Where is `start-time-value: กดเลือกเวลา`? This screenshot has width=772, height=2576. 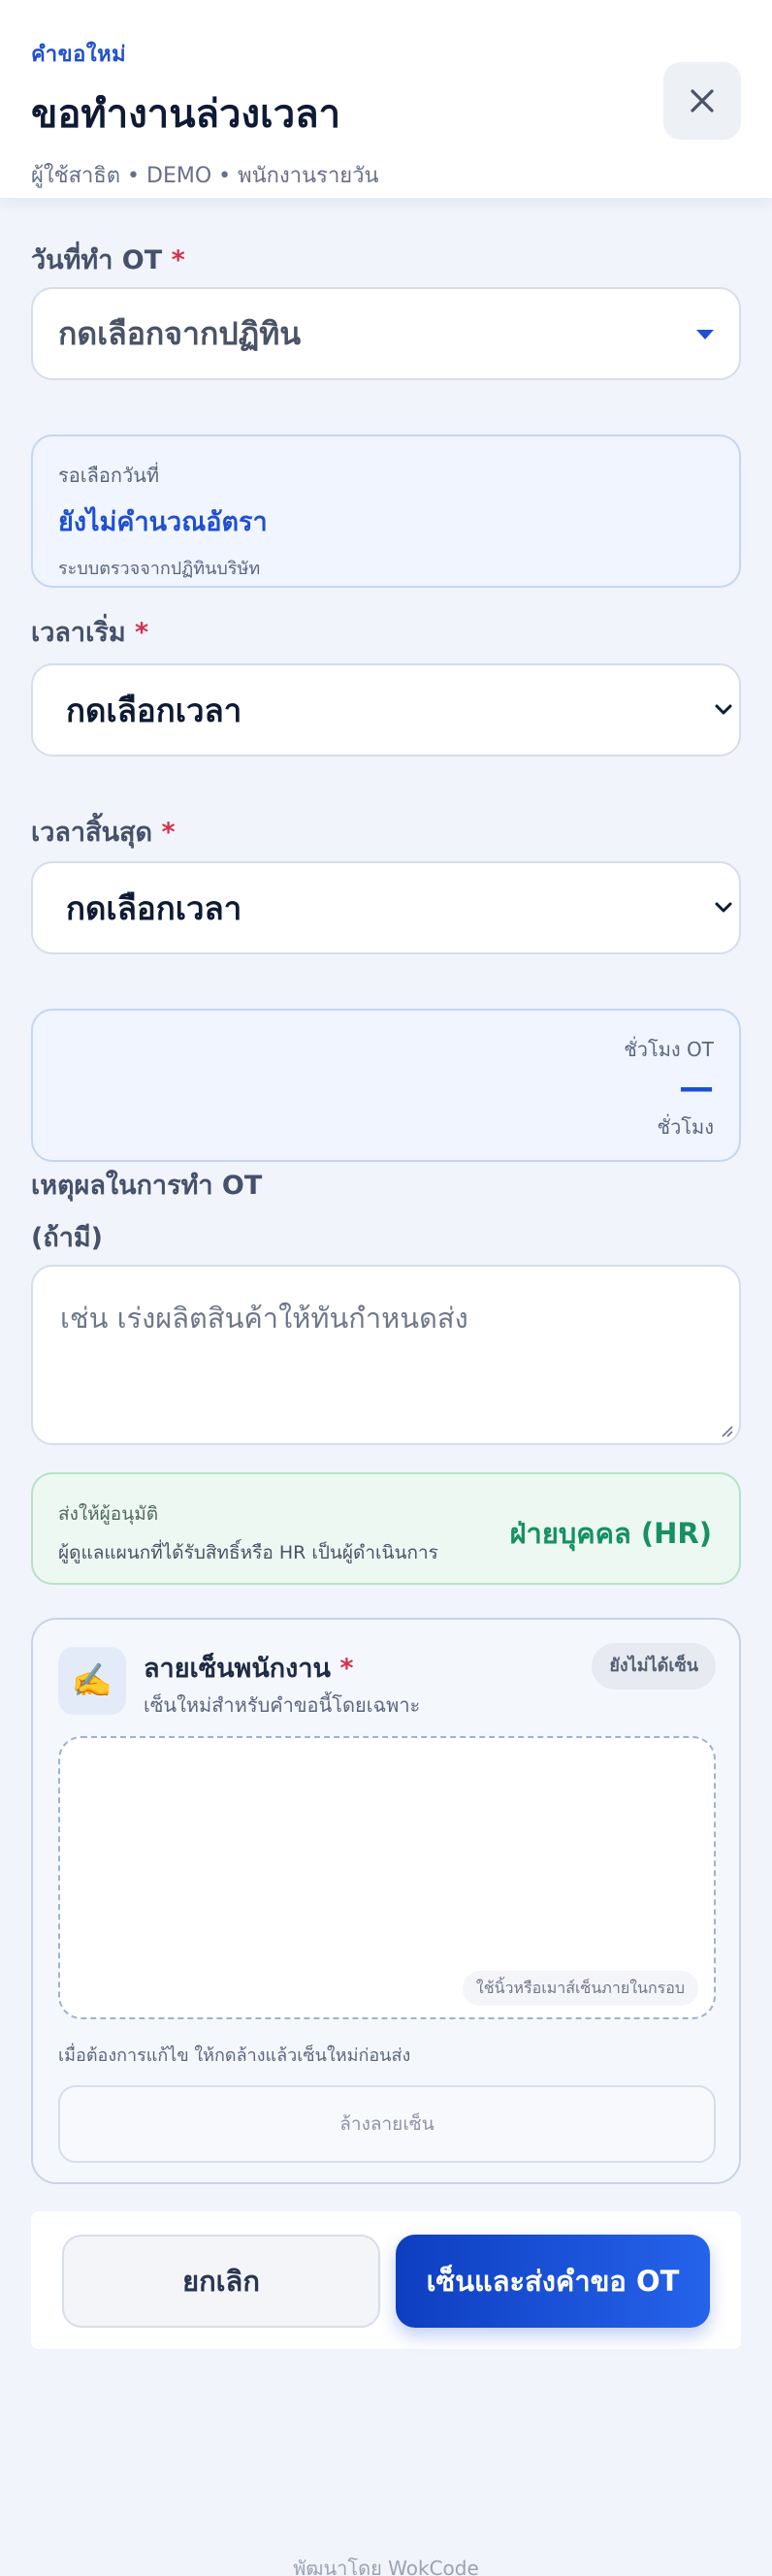
start-time-value: กดเลือกเวลา is located at coordinates (154, 710).